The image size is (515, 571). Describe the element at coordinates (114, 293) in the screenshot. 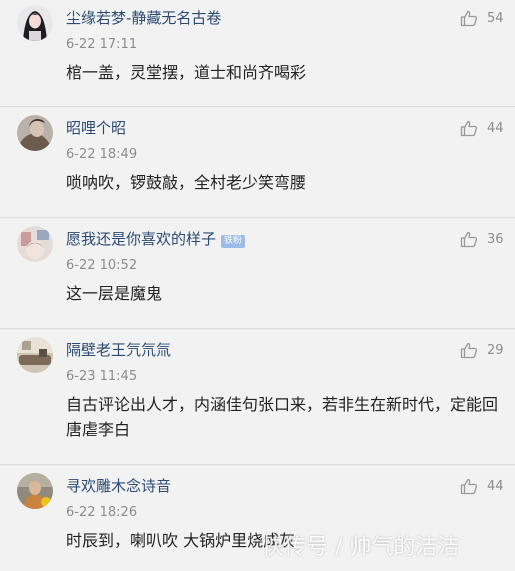

I see `comment-text: 这一层是魔鬼` at that location.